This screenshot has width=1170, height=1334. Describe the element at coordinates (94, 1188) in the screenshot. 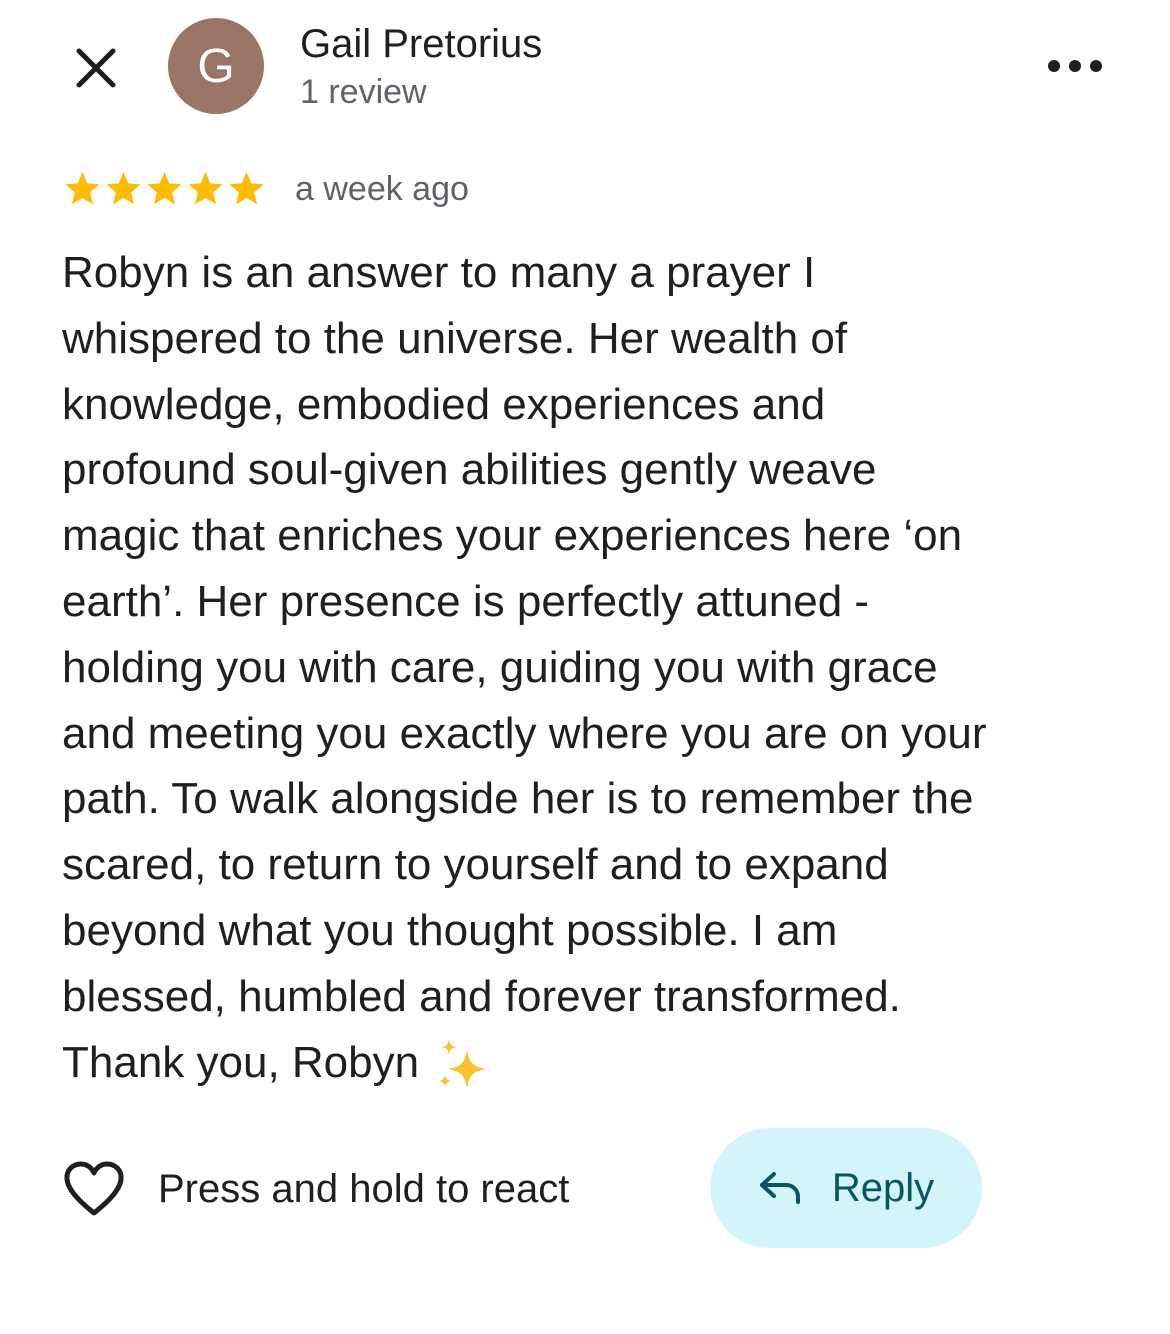

I see `heart-outline-icon` at that location.